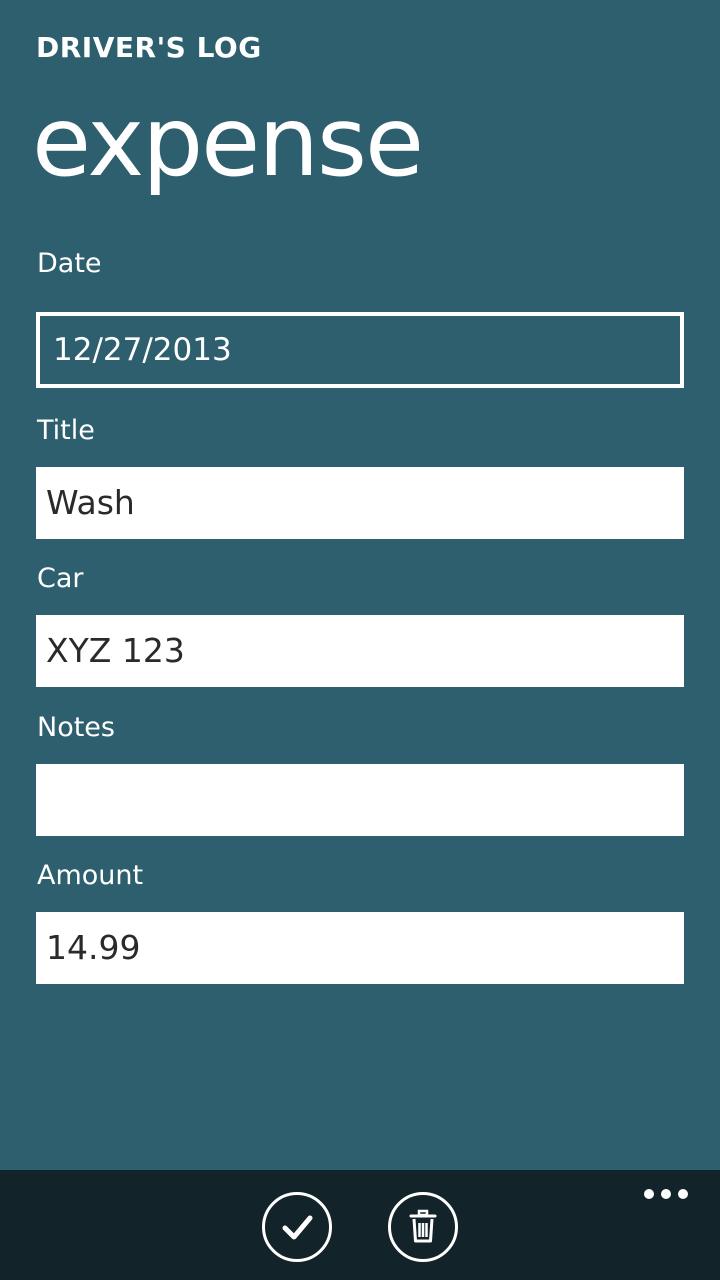  I want to click on amount-label: Amount, so click(90, 875).